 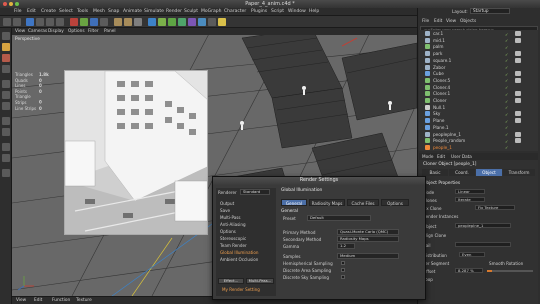 What do you see at coordinates (84, 300) in the screenshot?
I see `timeline-menu-texture: Texture` at bounding box center [84, 300].